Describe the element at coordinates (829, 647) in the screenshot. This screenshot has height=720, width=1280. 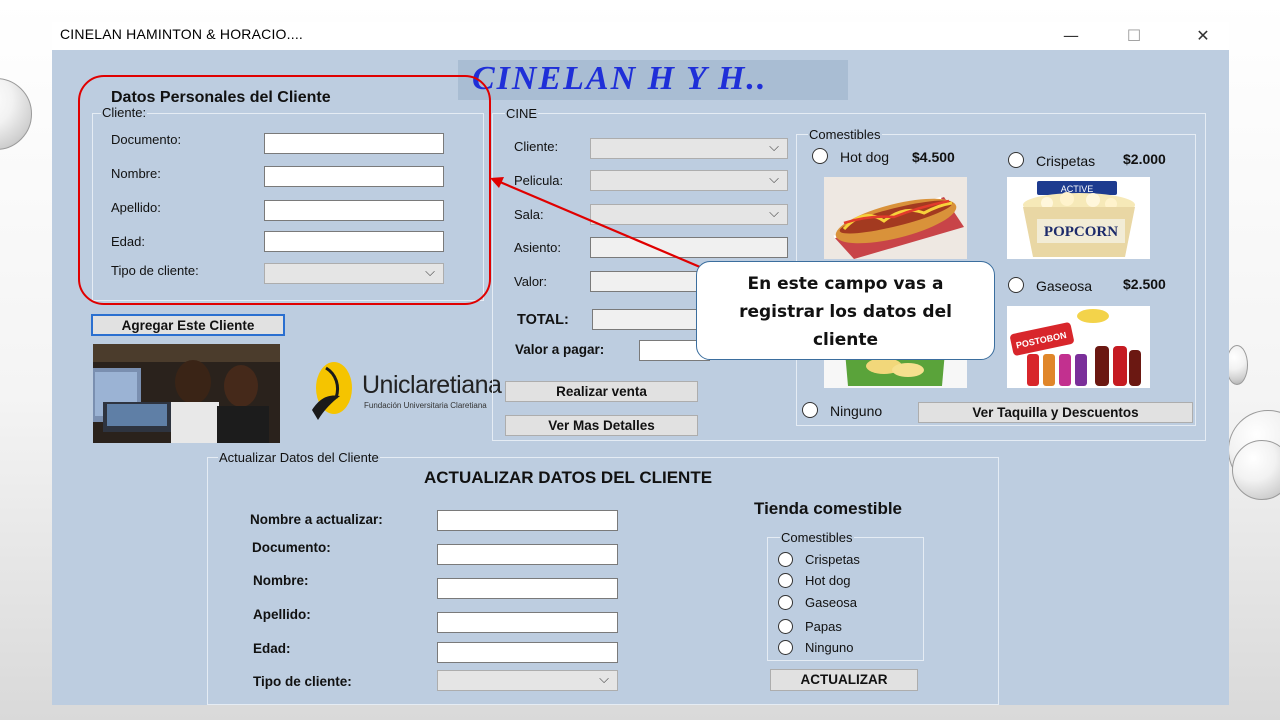
I see `tienda-ninguno-label: Ninguno` at that location.